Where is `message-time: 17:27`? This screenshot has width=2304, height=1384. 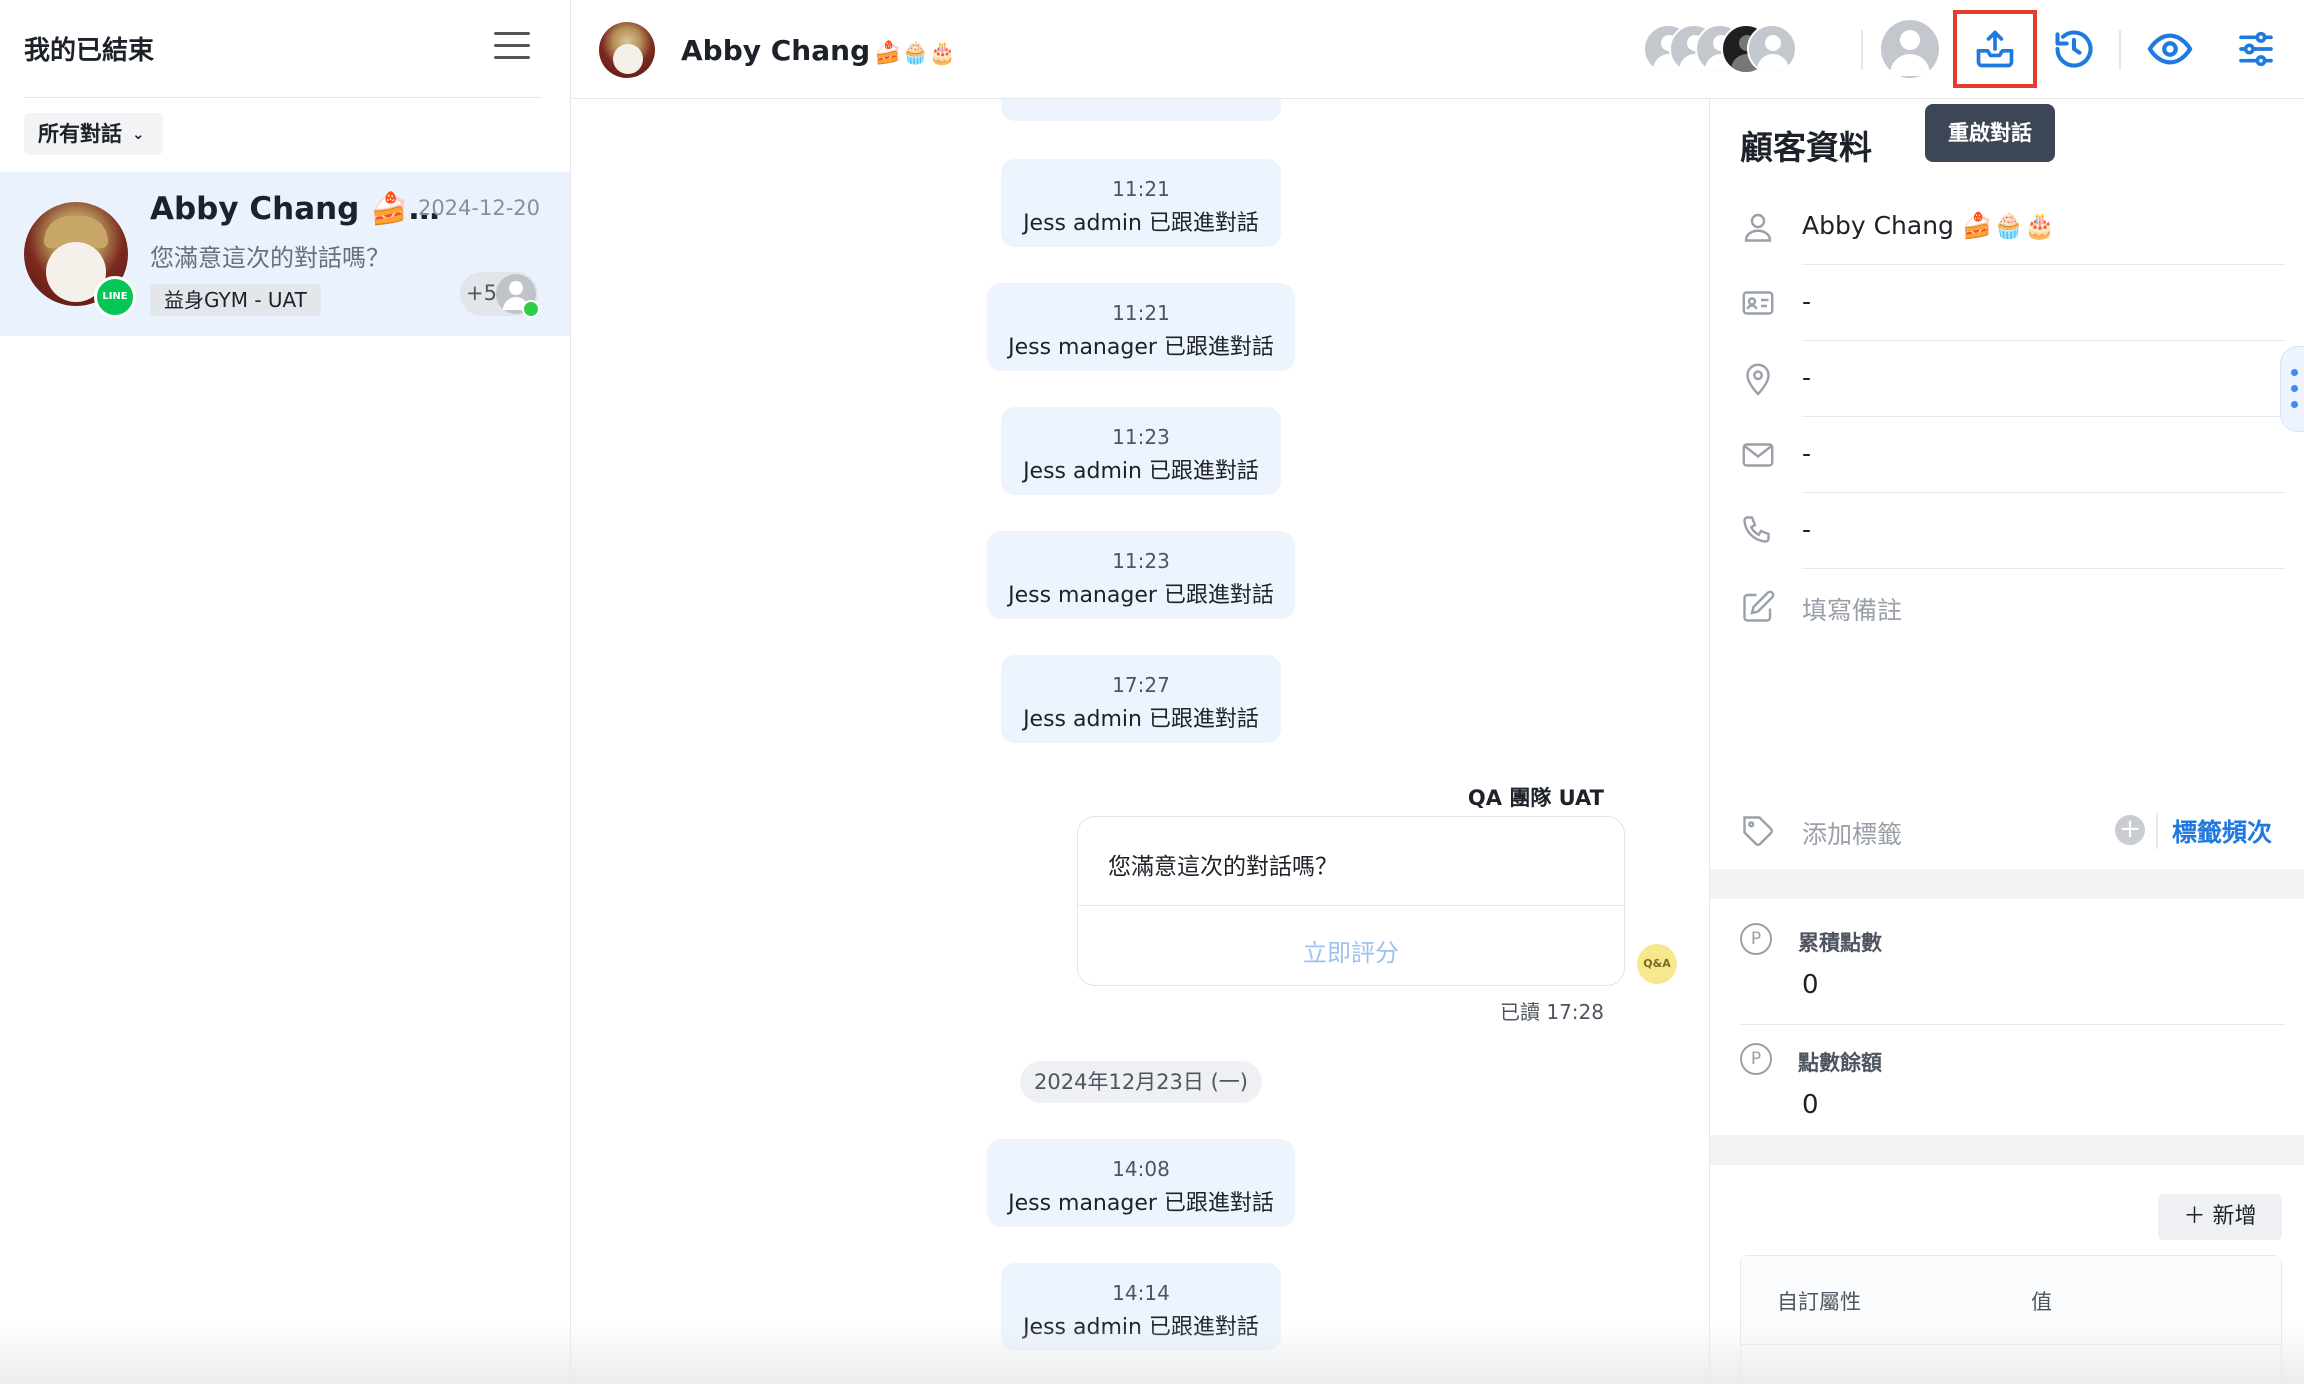
message-time: 17:27 is located at coordinates (1141, 685).